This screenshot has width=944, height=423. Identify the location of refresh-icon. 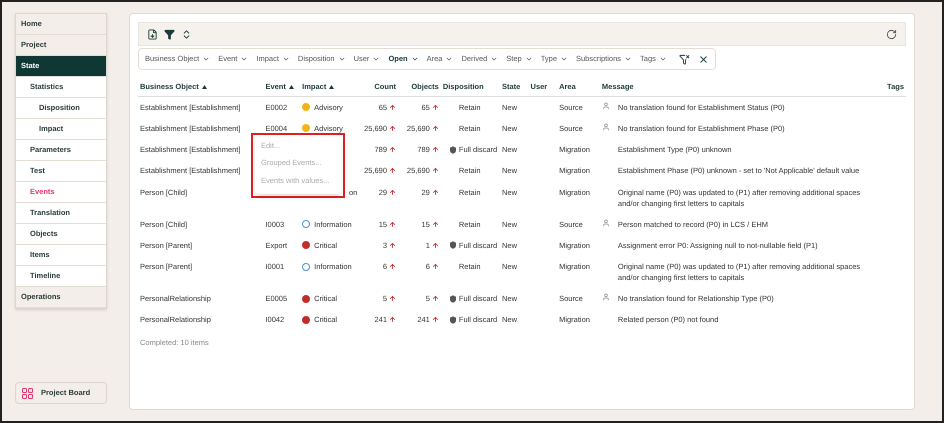
(891, 34).